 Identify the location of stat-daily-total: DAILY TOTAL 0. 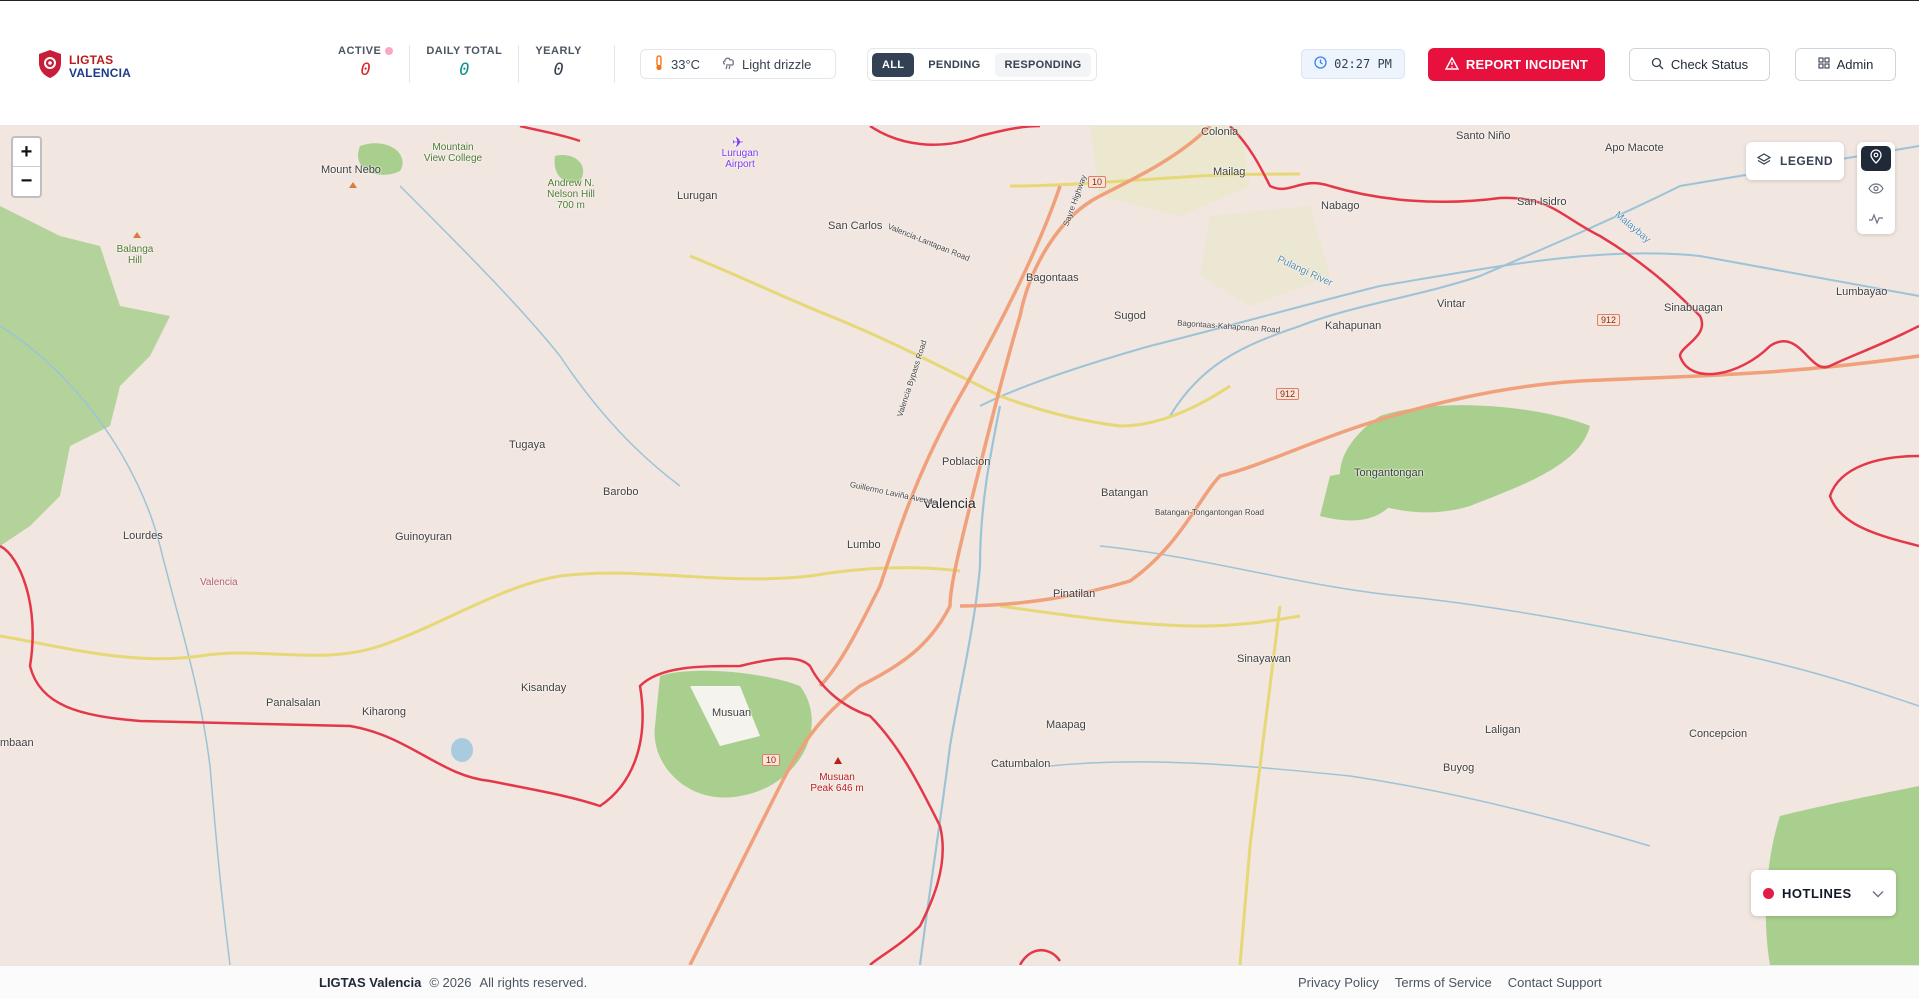
(465, 64).